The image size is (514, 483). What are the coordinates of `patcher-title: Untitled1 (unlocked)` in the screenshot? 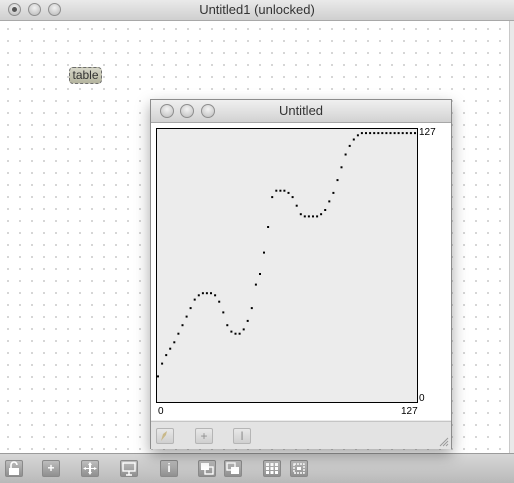 It's located at (257, 9).